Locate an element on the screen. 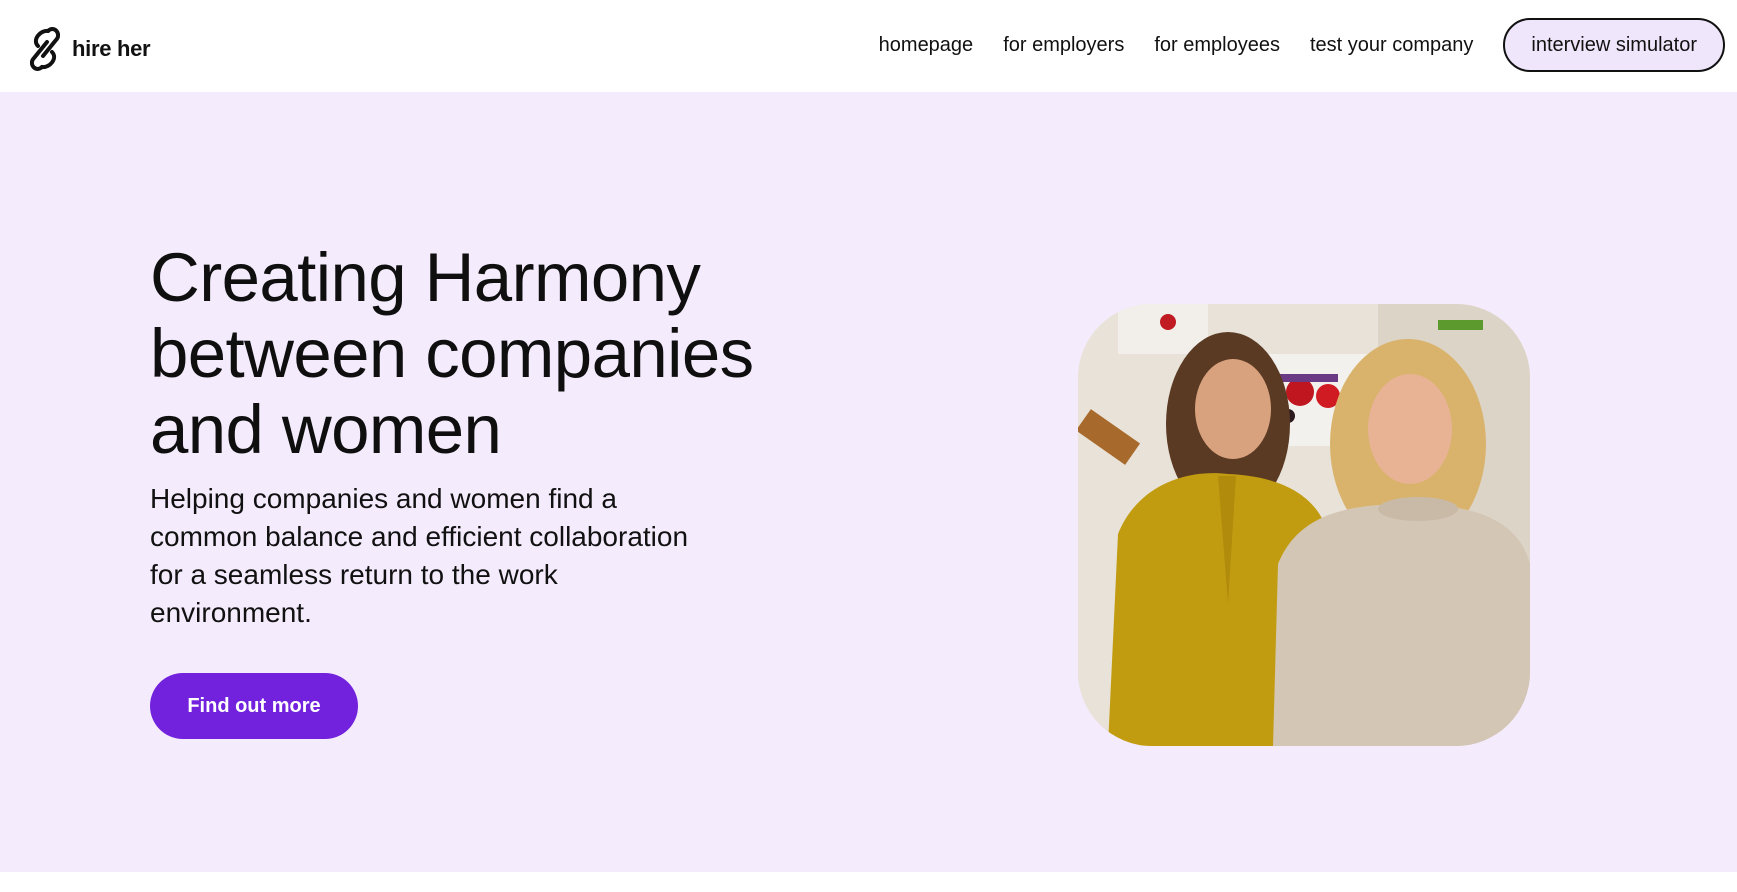 The height and width of the screenshot is (892, 1737). find-out-more-button: Find out more is located at coordinates (254, 706).